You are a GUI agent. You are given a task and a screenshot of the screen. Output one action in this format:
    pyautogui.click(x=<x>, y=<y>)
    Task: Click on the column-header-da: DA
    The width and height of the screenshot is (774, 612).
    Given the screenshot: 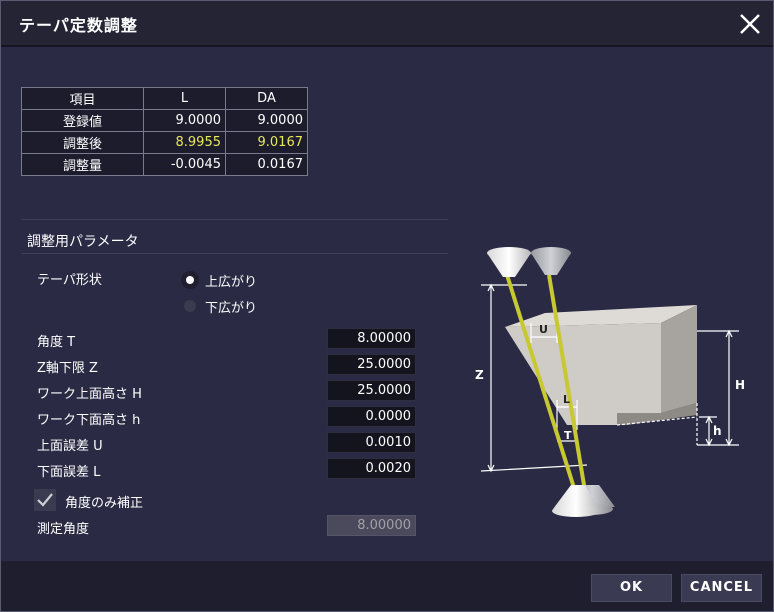 What is the action you would take?
    pyautogui.click(x=266, y=98)
    